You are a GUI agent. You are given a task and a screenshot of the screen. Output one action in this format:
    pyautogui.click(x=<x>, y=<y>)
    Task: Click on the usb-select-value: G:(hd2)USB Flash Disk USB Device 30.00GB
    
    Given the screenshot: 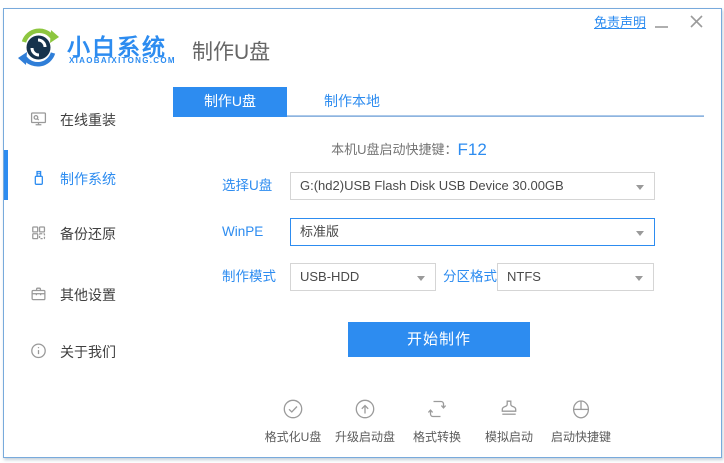 What is the action you would take?
    pyautogui.click(x=432, y=185)
    